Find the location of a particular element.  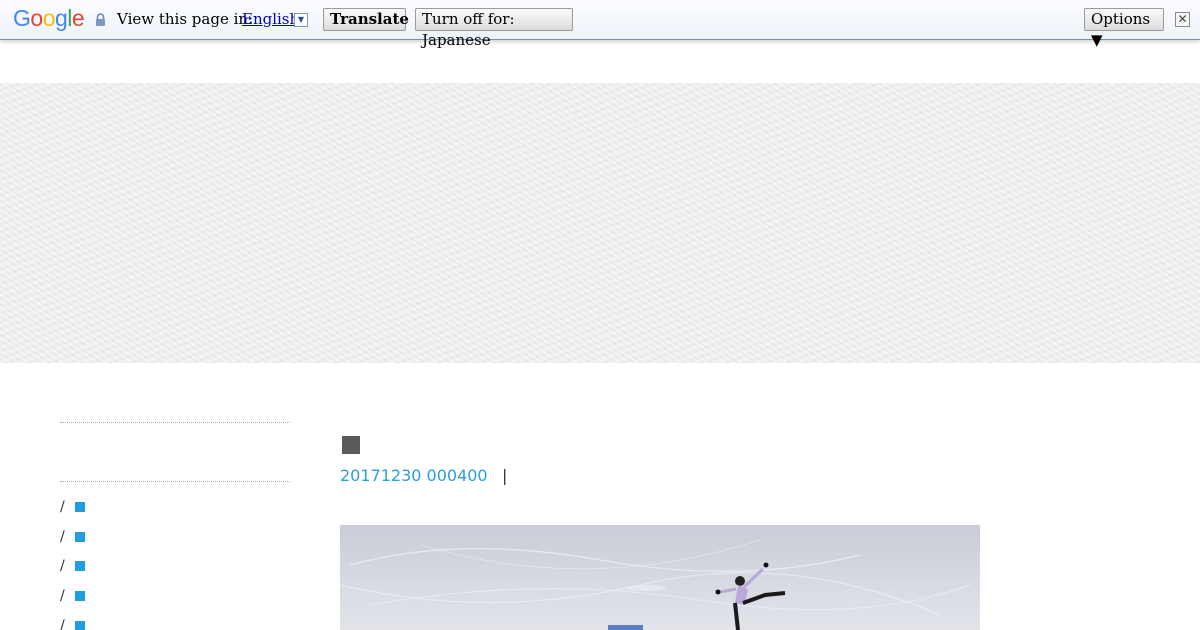

lock-icon is located at coordinates (100, 19).